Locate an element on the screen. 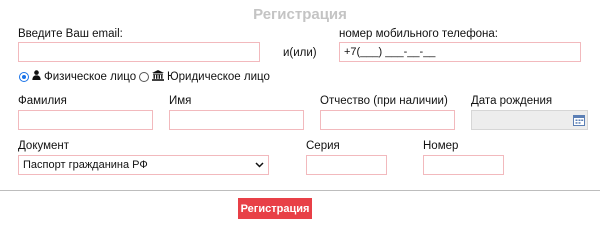  individual-label: Физическое лицо is located at coordinates (90, 76).